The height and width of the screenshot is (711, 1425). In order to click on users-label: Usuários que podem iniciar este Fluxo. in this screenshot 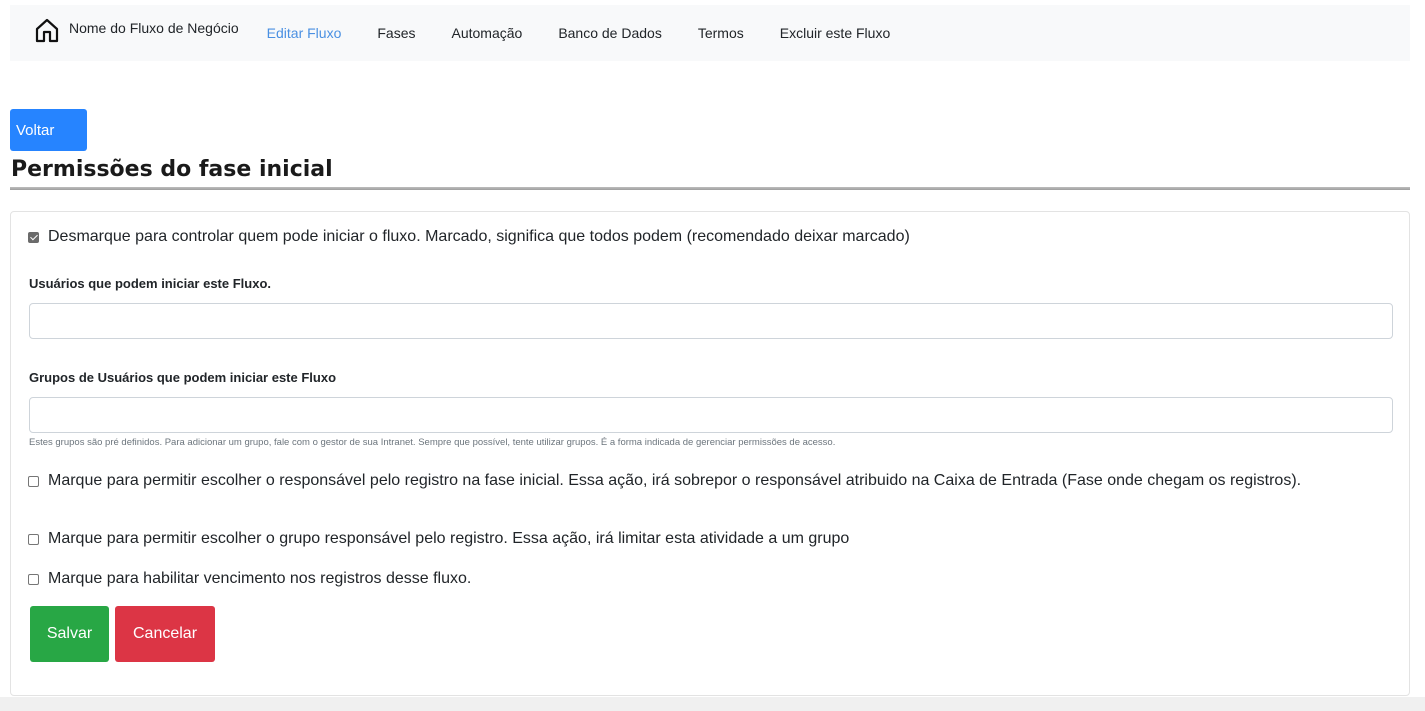, I will do `click(150, 283)`.